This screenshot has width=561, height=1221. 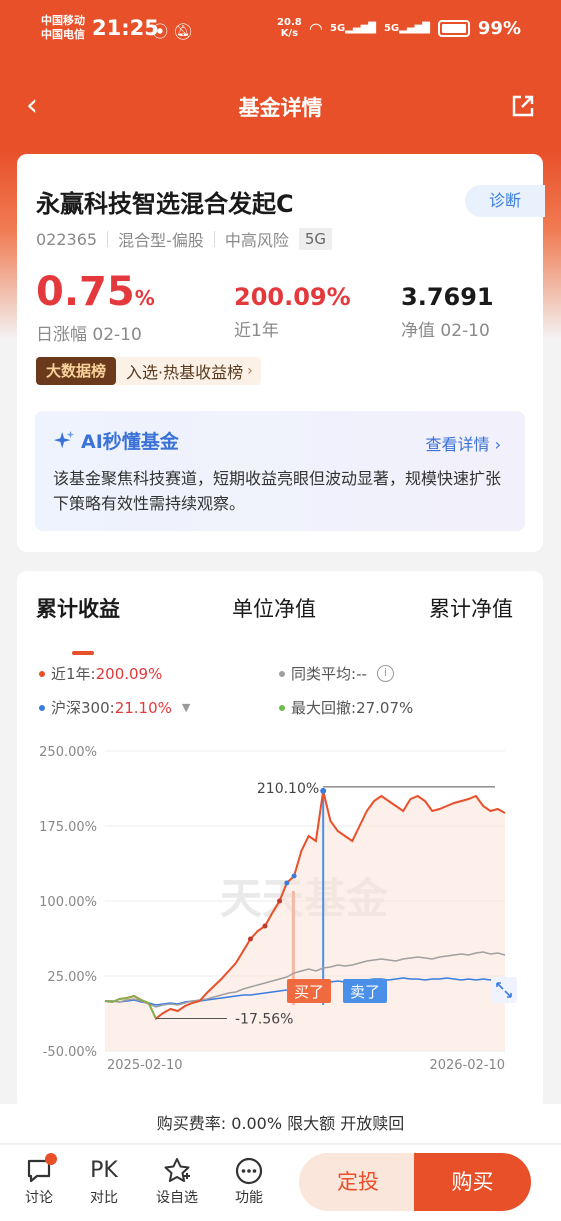 What do you see at coordinates (177, 1198) in the screenshot?
I see `add-watchlist-label: 设自选` at bounding box center [177, 1198].